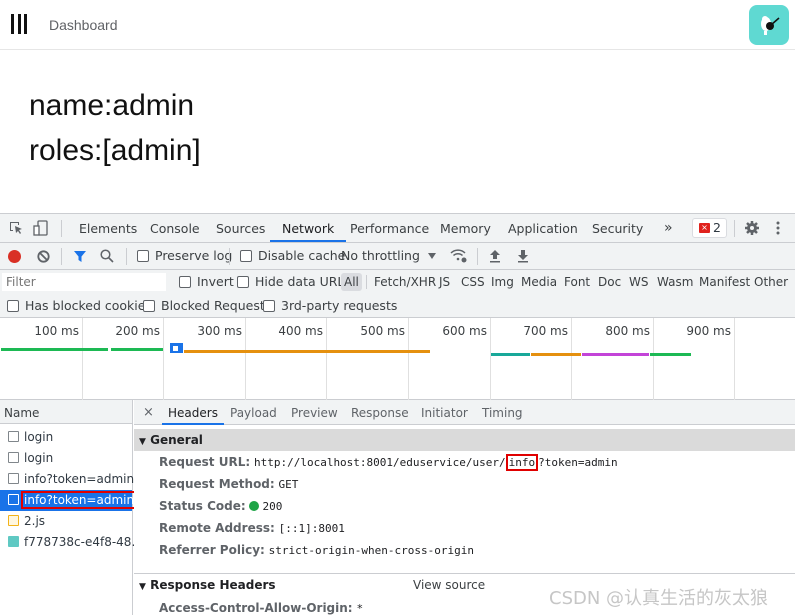 The width and height of the screenshot is (795, 615). I want to click on type-filter-ws: WS, so click(638, 282).